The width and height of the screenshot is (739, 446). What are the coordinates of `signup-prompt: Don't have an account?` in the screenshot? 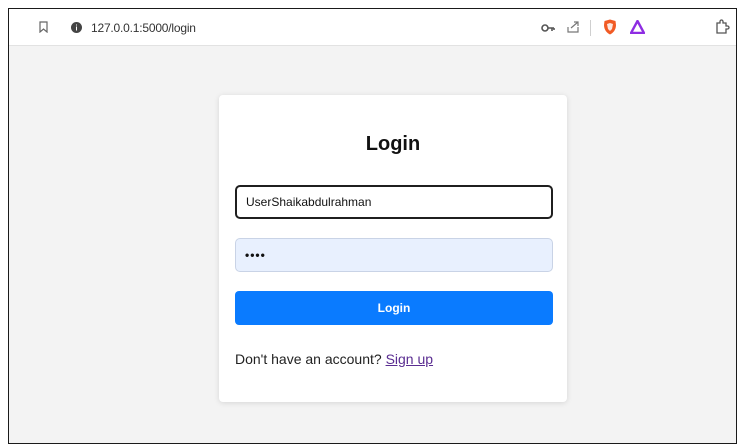 It's located at (310, 359).